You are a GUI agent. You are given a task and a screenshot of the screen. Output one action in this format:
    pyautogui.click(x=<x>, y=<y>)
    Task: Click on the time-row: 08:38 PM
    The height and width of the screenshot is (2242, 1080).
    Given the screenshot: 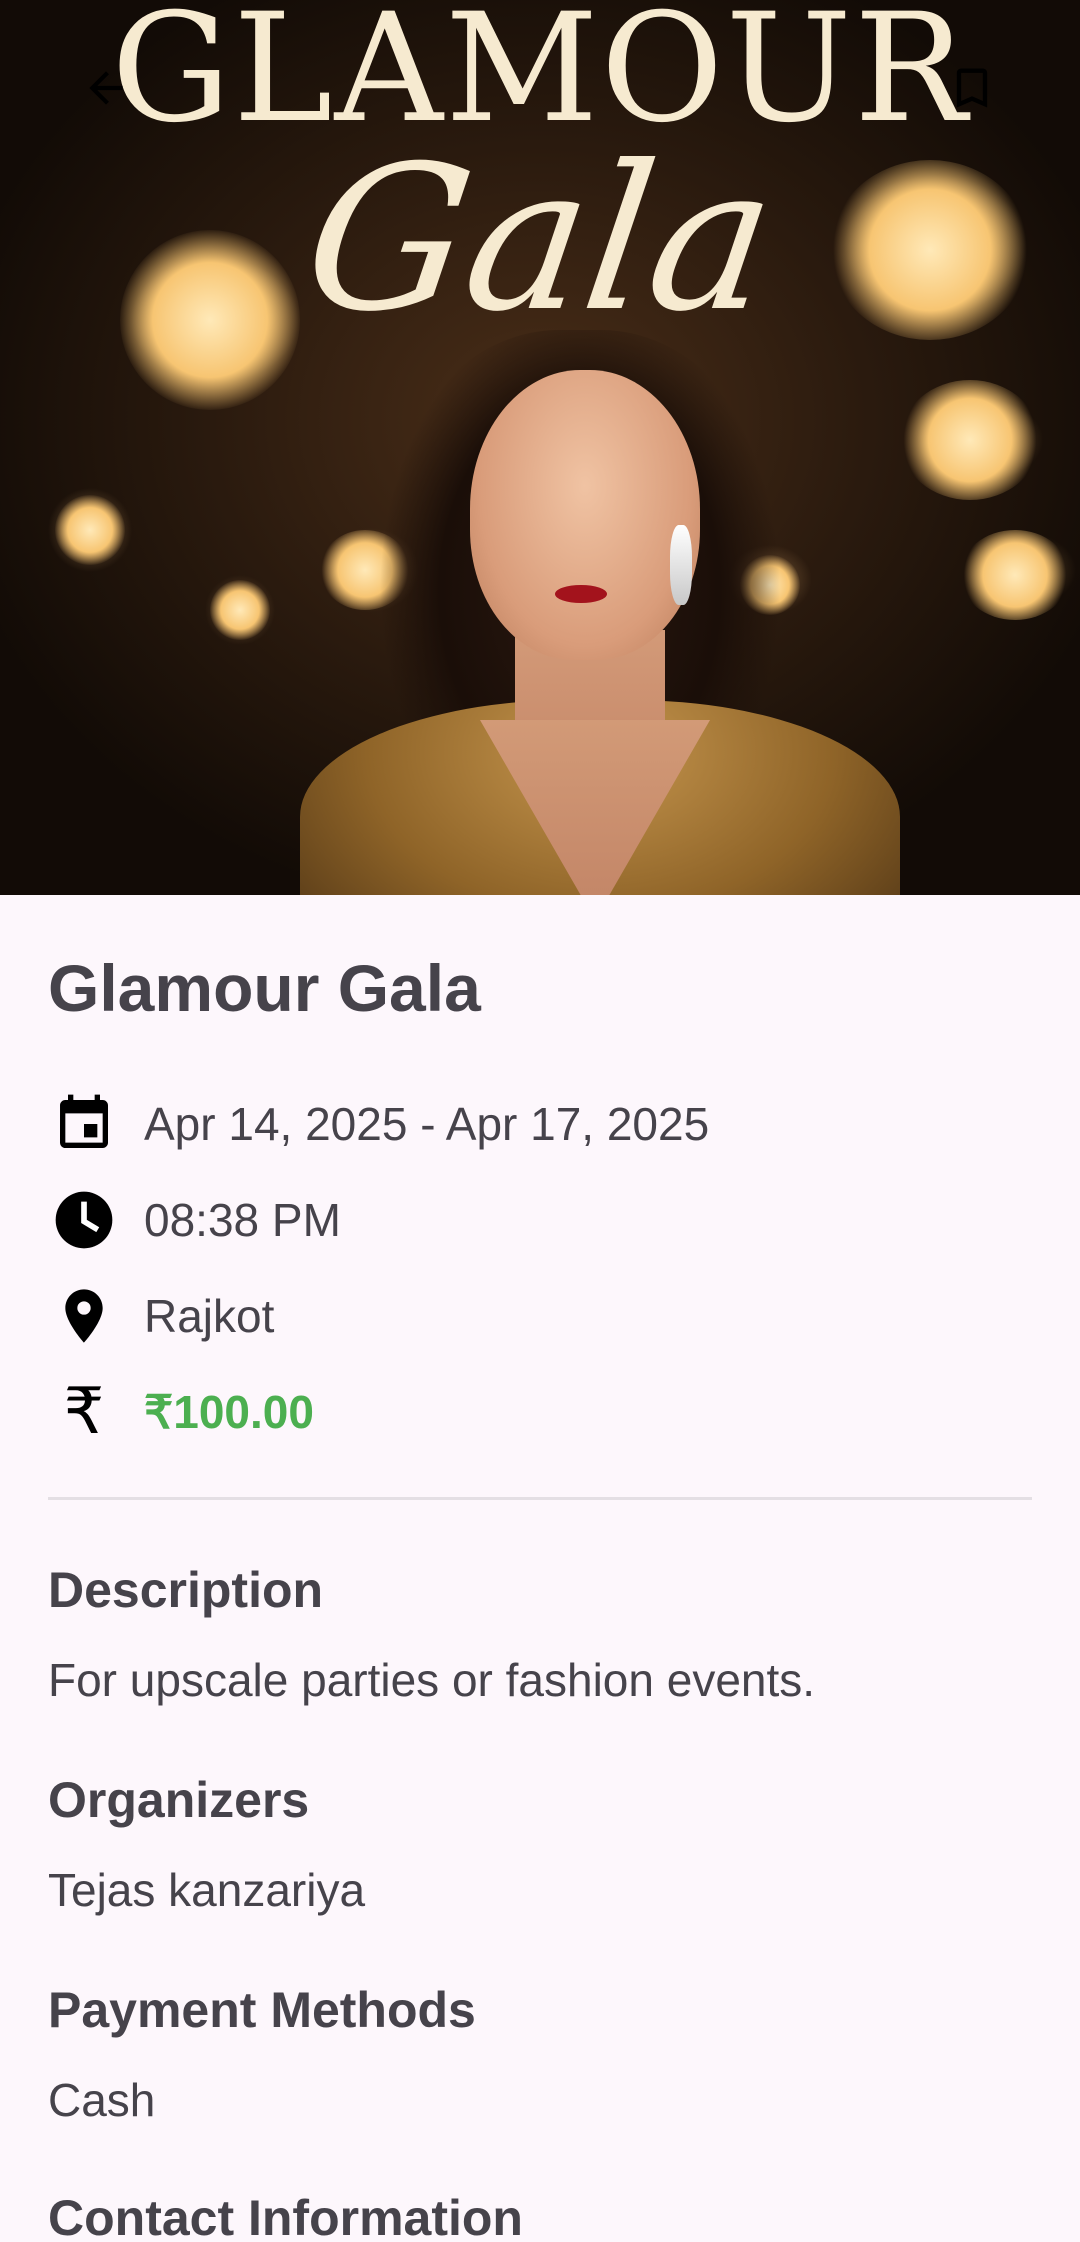 What is the action you would take?
    pyautogui.click(x=194, y=1220)
    